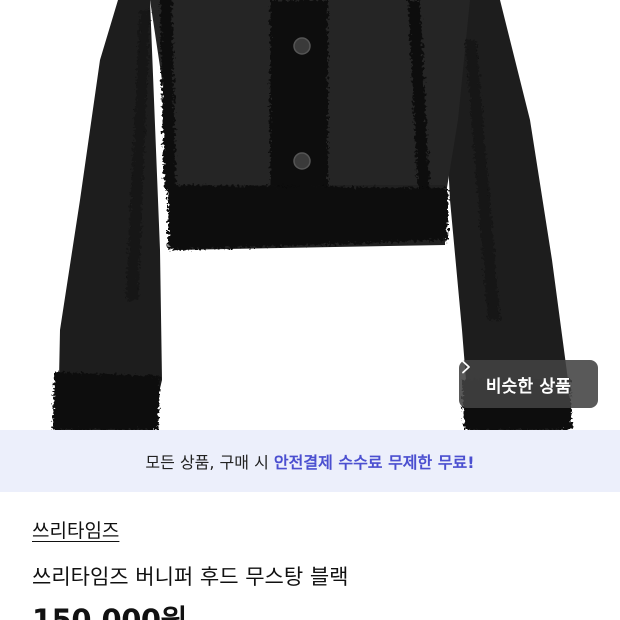  Describe the element at coordinates (209, 462) in the screenshot. I see `promo-text: 모든 상품, 구매 시` at that location.